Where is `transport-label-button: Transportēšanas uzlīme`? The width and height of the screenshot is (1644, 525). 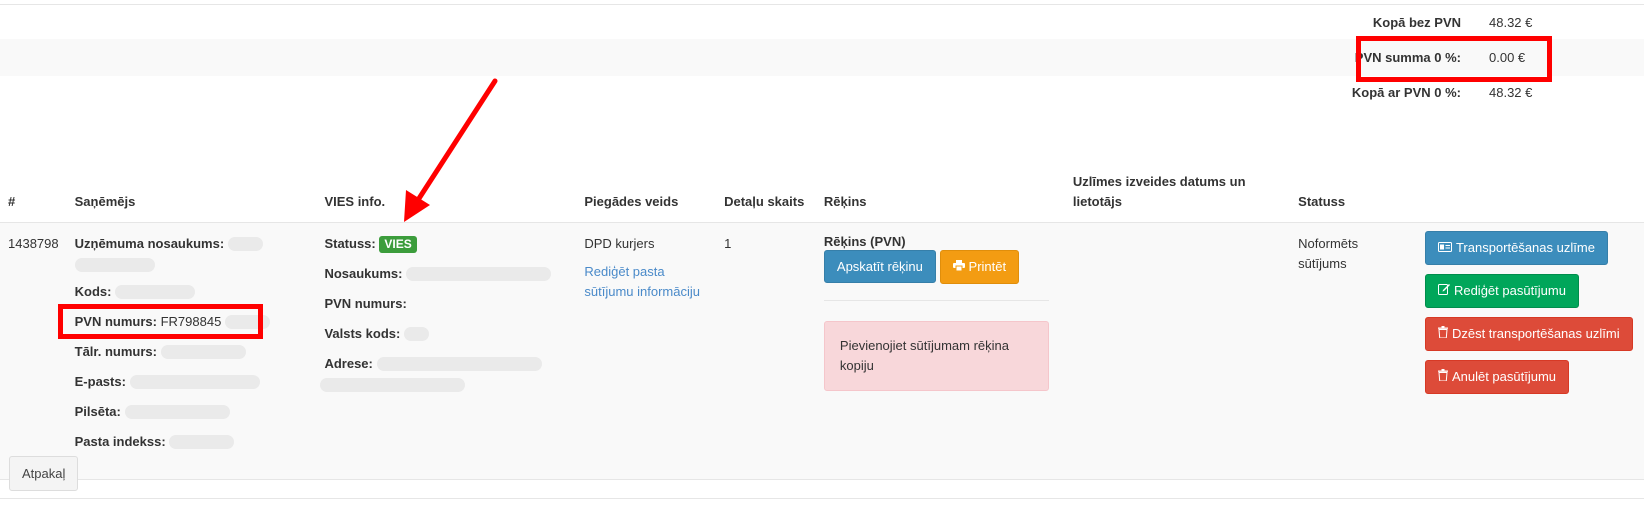 transport-label-button: Transportēšanas uzlīme is located at coordinates (1516, 247).